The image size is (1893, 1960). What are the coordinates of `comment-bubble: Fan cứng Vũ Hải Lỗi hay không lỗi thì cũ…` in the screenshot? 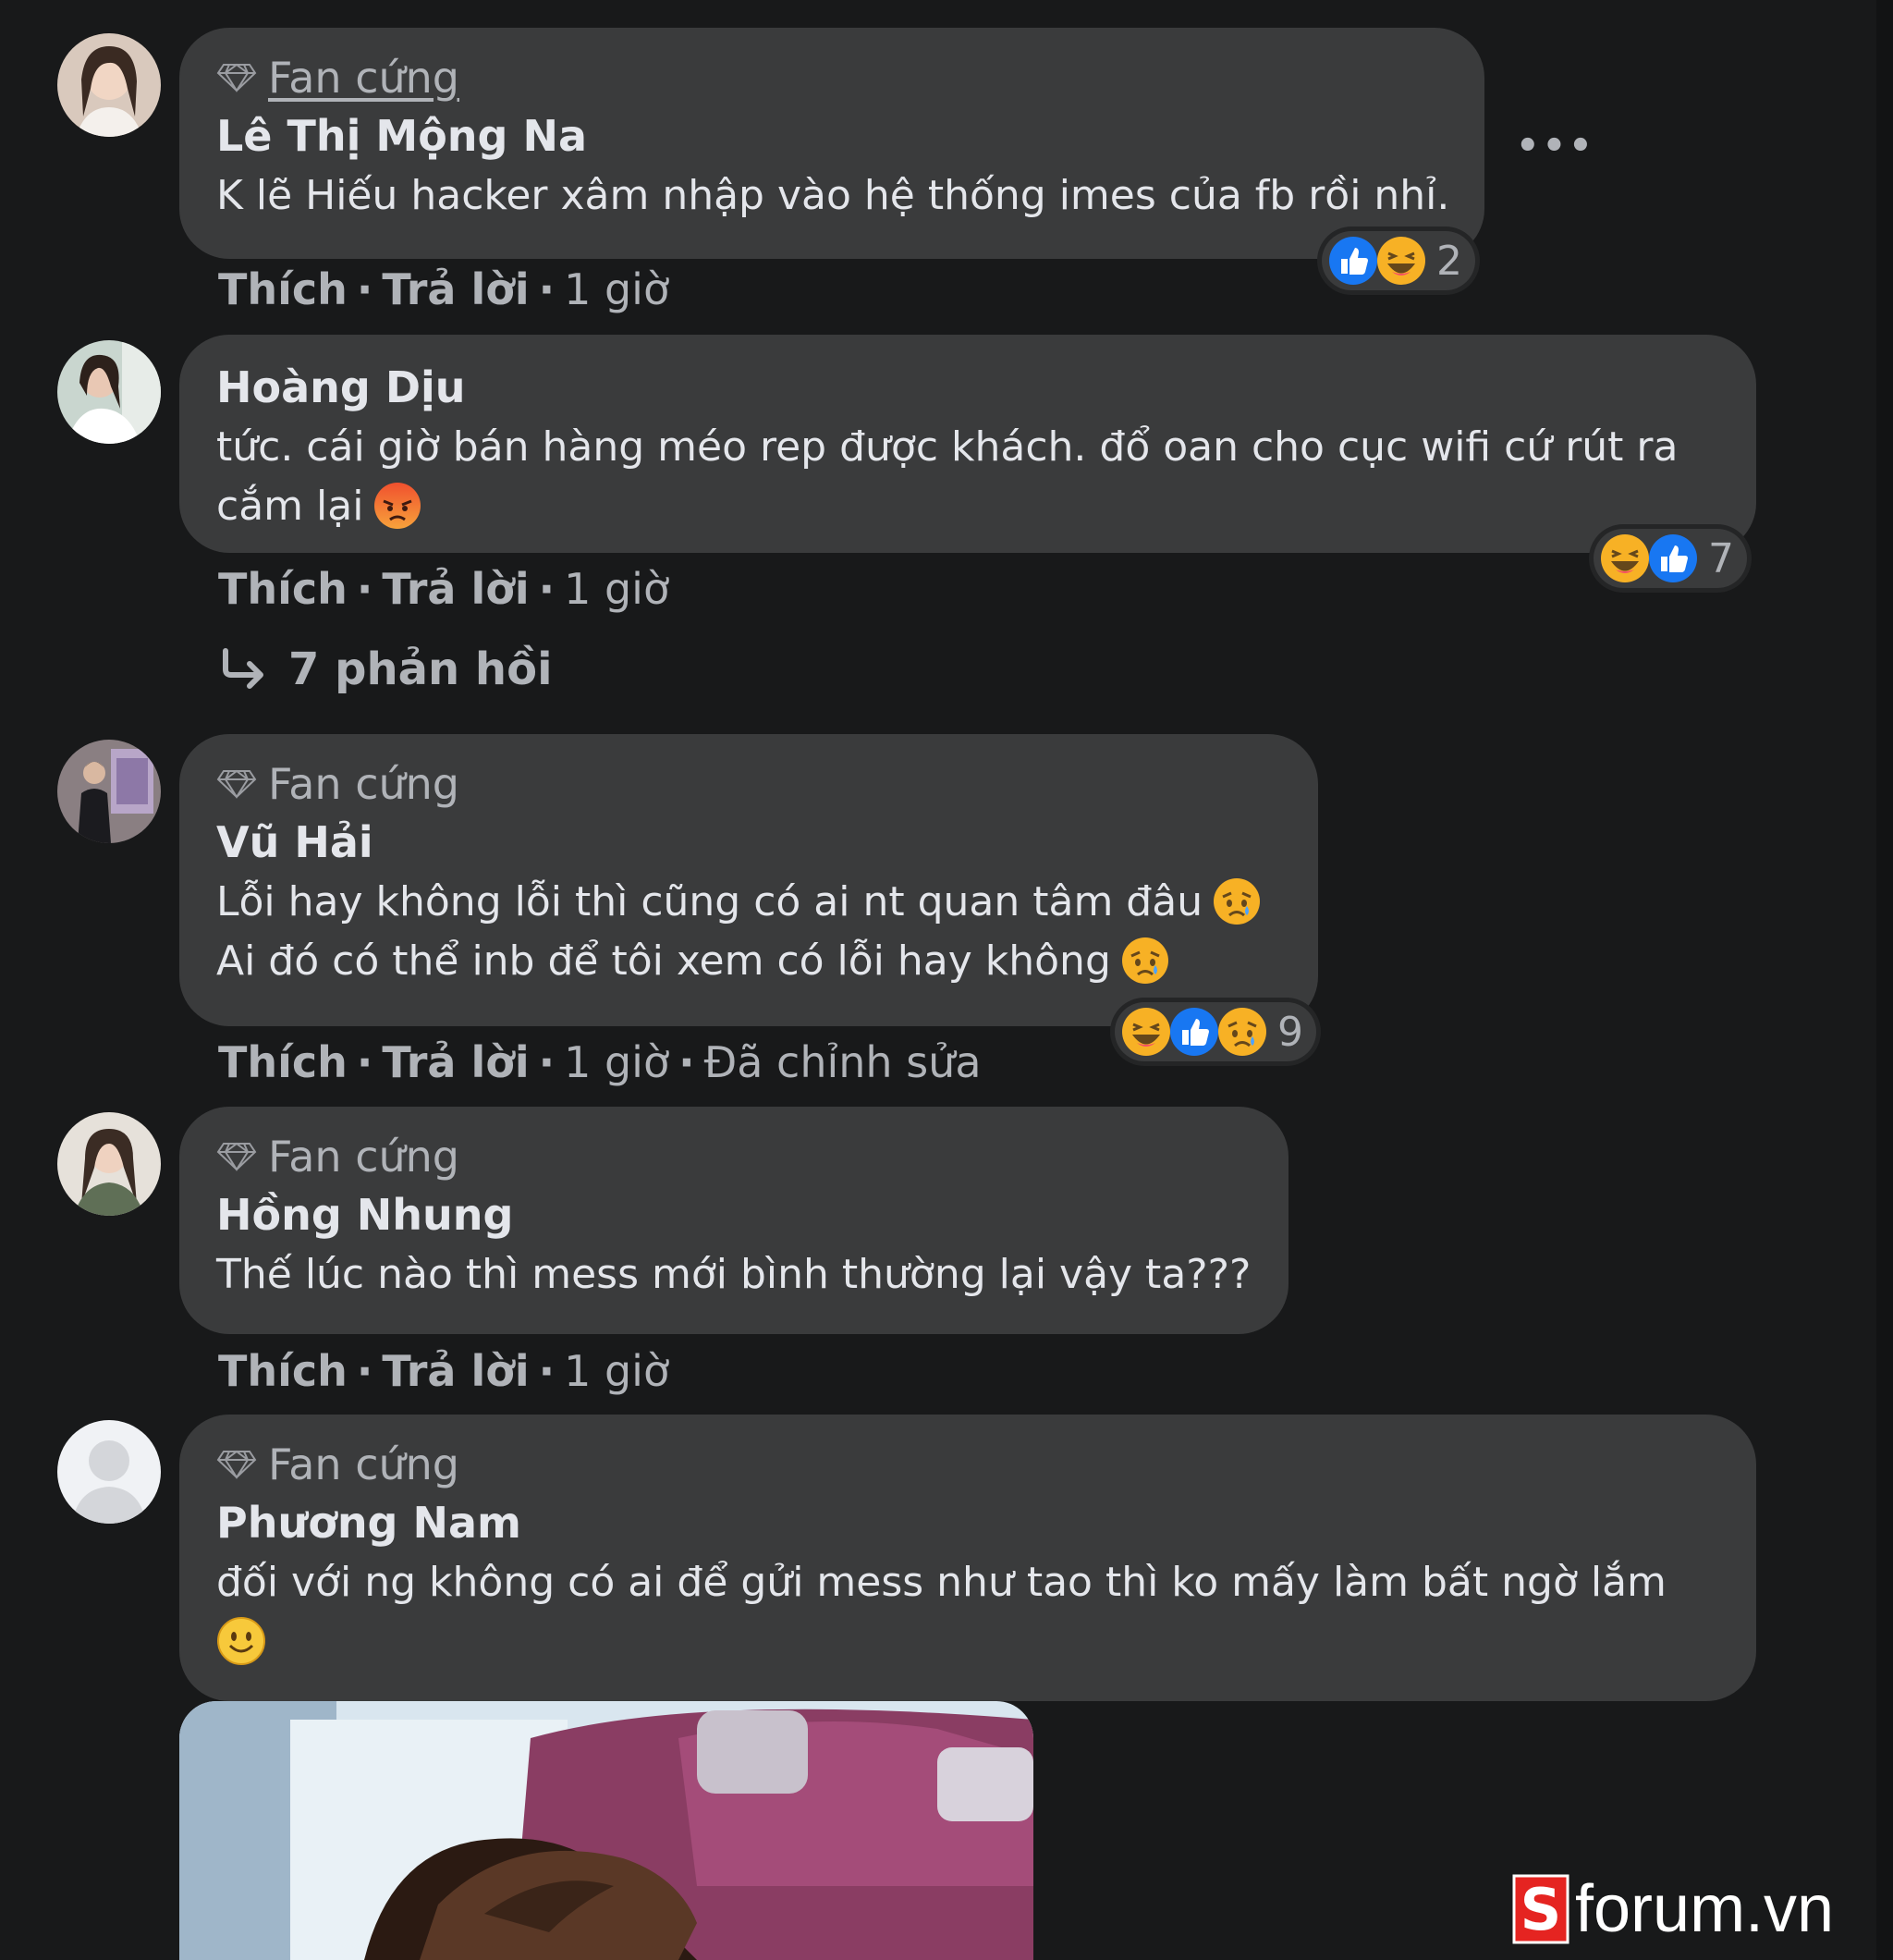 It's located at (749, 880).